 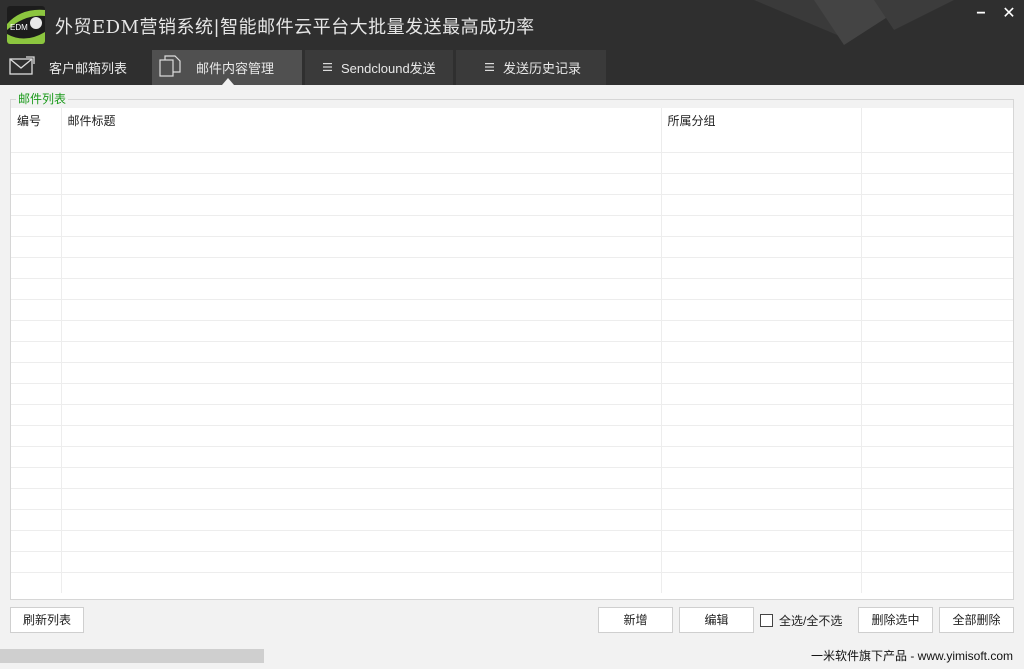 I want to click on minimize-button: −, so click(x=981, y=14).